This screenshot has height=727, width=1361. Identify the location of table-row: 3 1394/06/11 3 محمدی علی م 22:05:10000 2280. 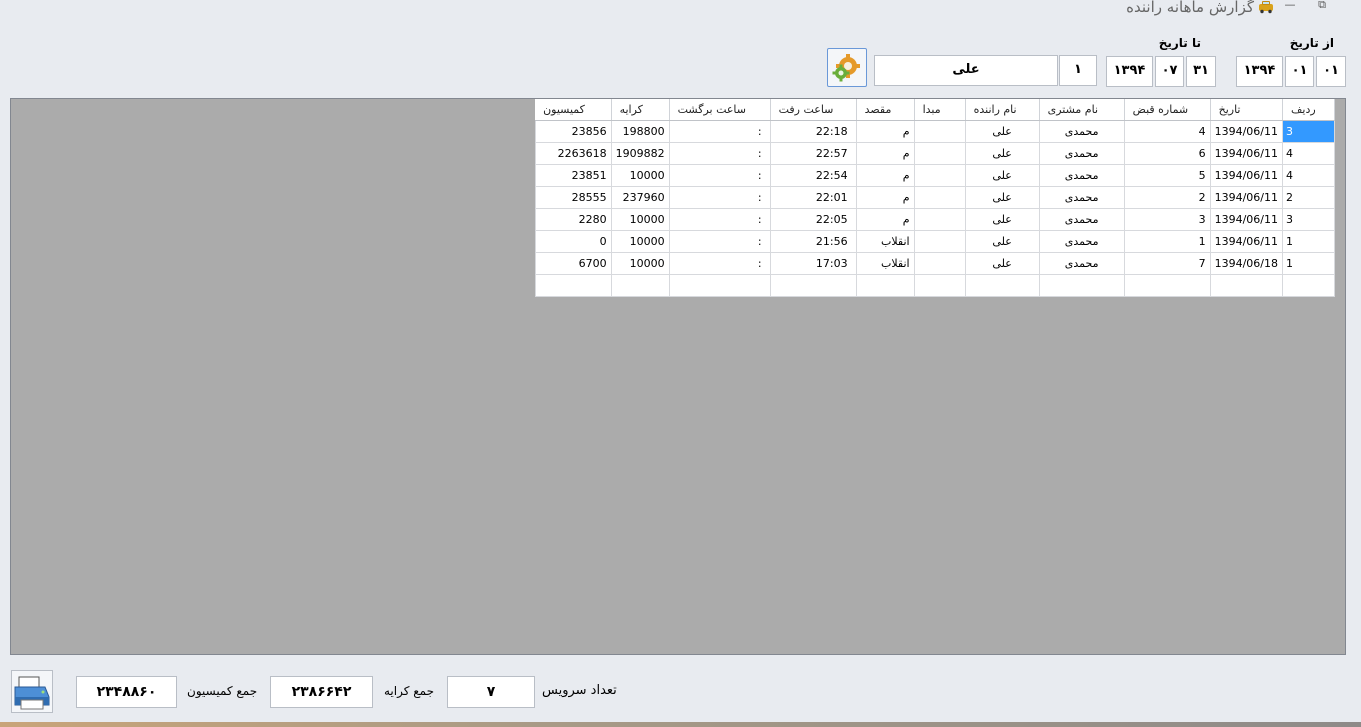
(934, 219).